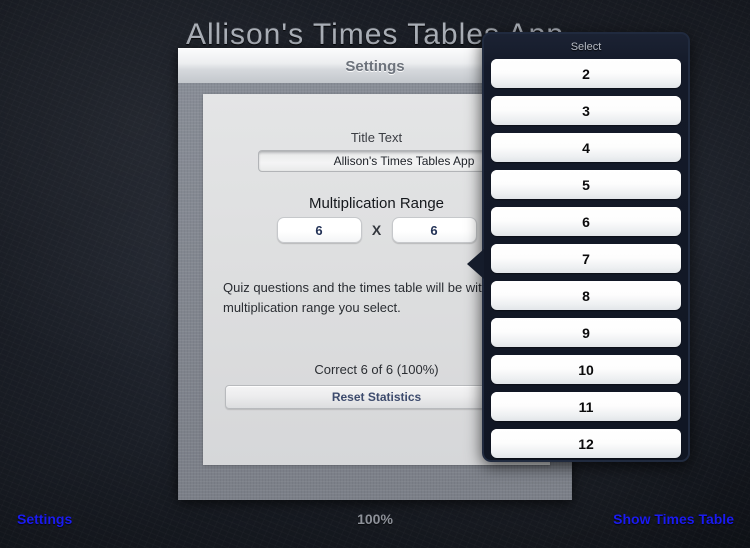 This screenshot has height=548, width=750. Describe the element at coordinates (673, 519) in the screenshot. I see `toolbar-show-times-table-button: Show Times Table` at that location.